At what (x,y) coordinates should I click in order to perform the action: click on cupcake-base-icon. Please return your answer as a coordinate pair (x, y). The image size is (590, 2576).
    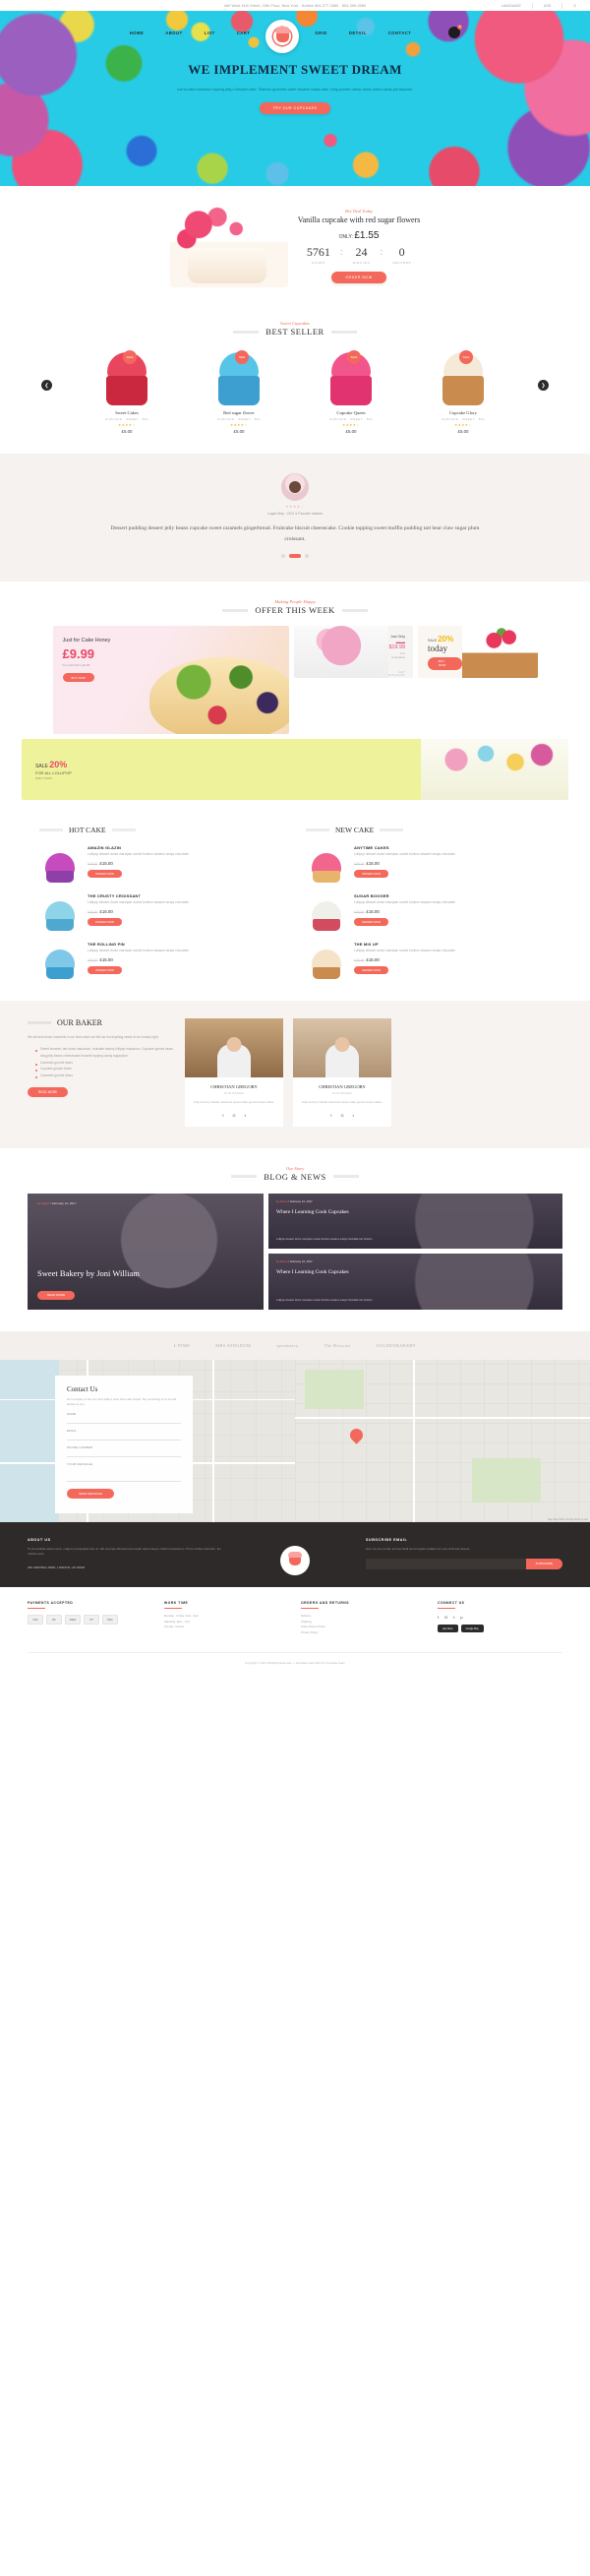
    Looking at the image, I should click on (60, 877).